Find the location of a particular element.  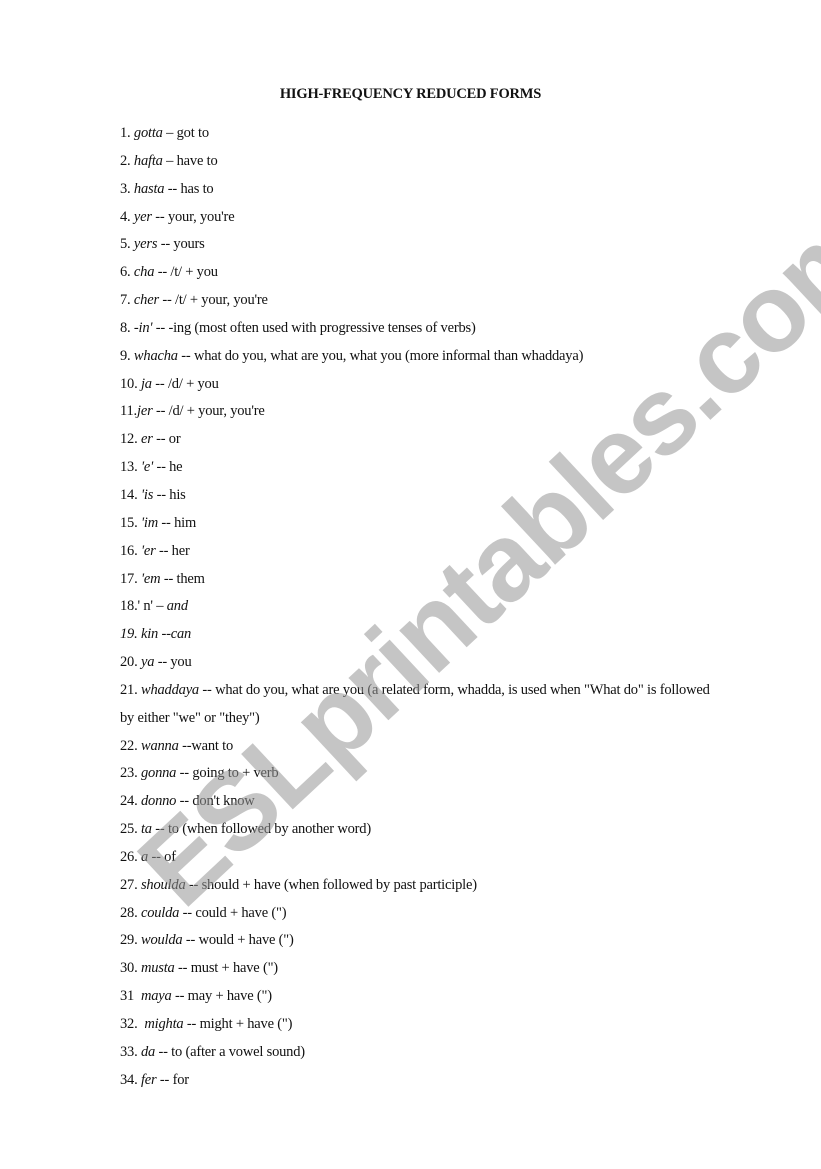

reduced-form: 'er is located at coordinates (148, 550).